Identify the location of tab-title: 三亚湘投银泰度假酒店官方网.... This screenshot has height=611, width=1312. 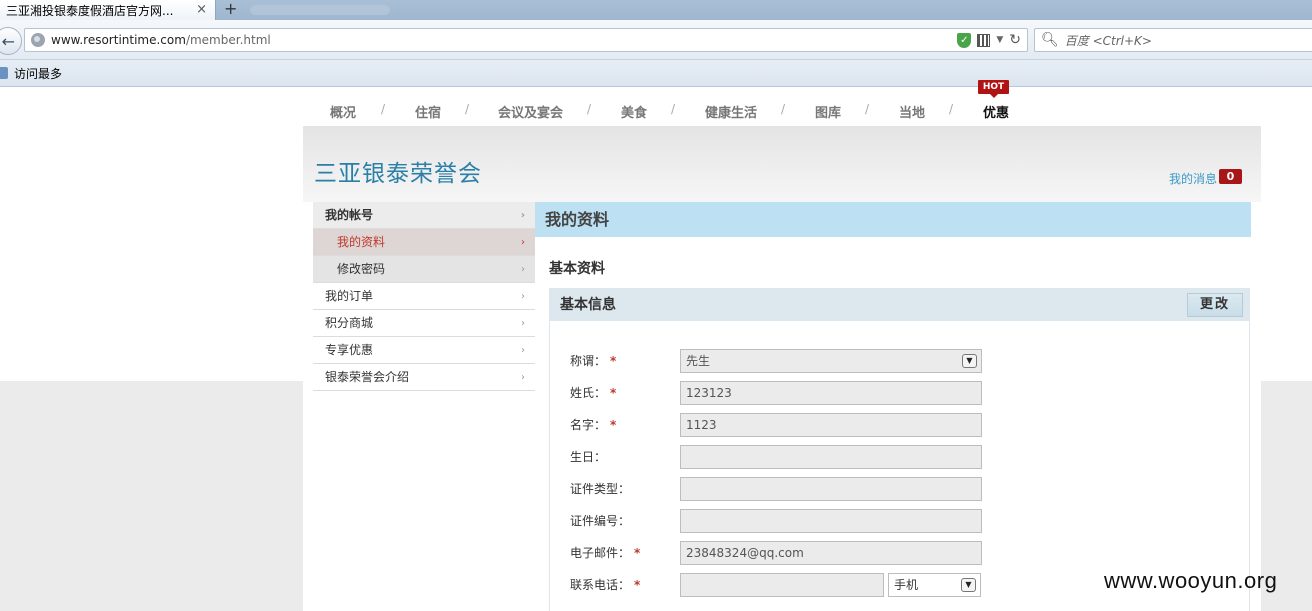
(90, 10).